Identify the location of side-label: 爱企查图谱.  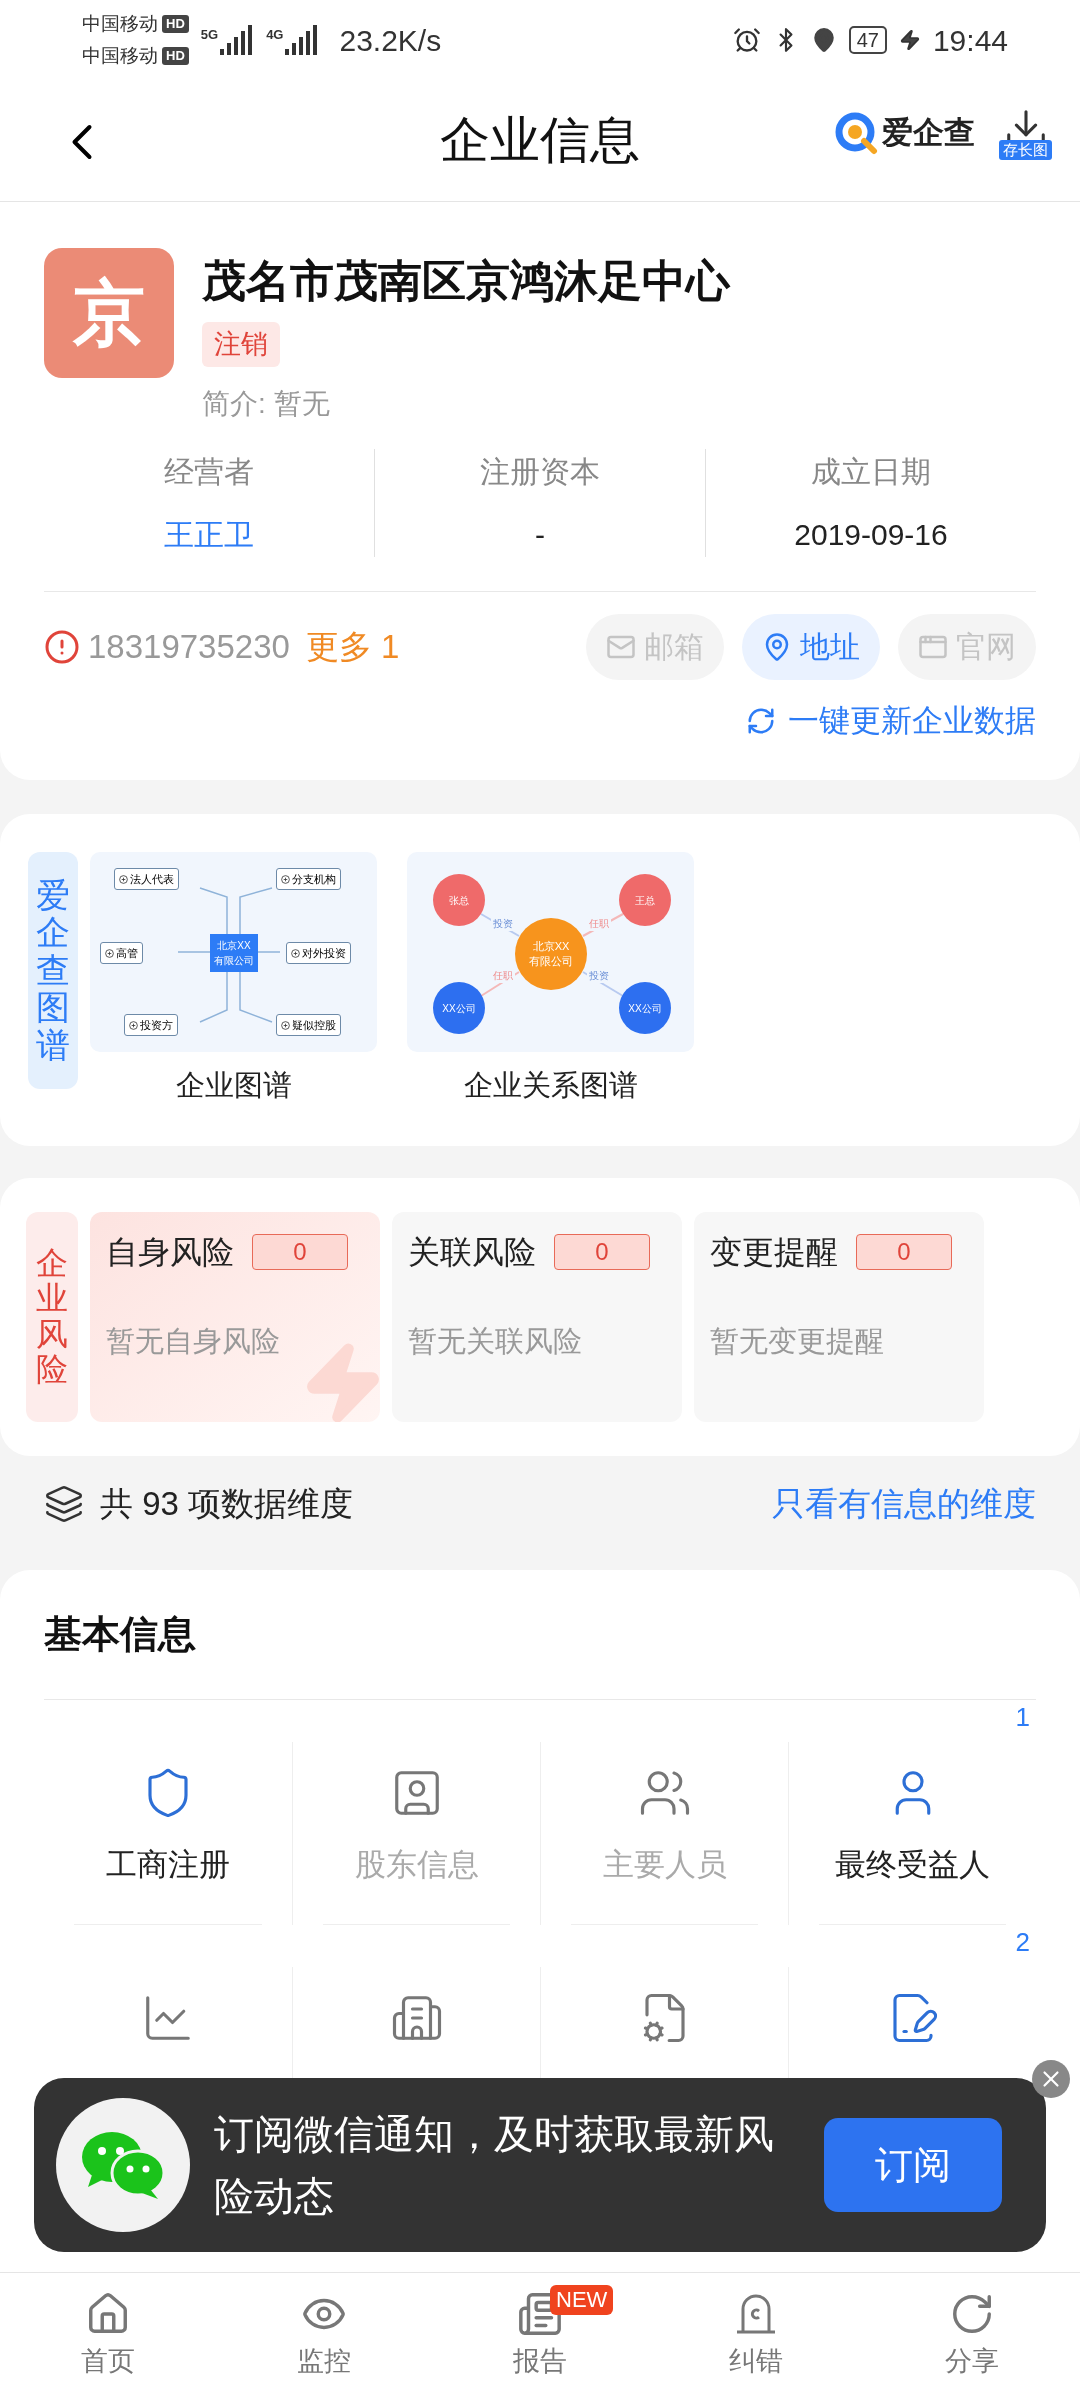
(53, 970).